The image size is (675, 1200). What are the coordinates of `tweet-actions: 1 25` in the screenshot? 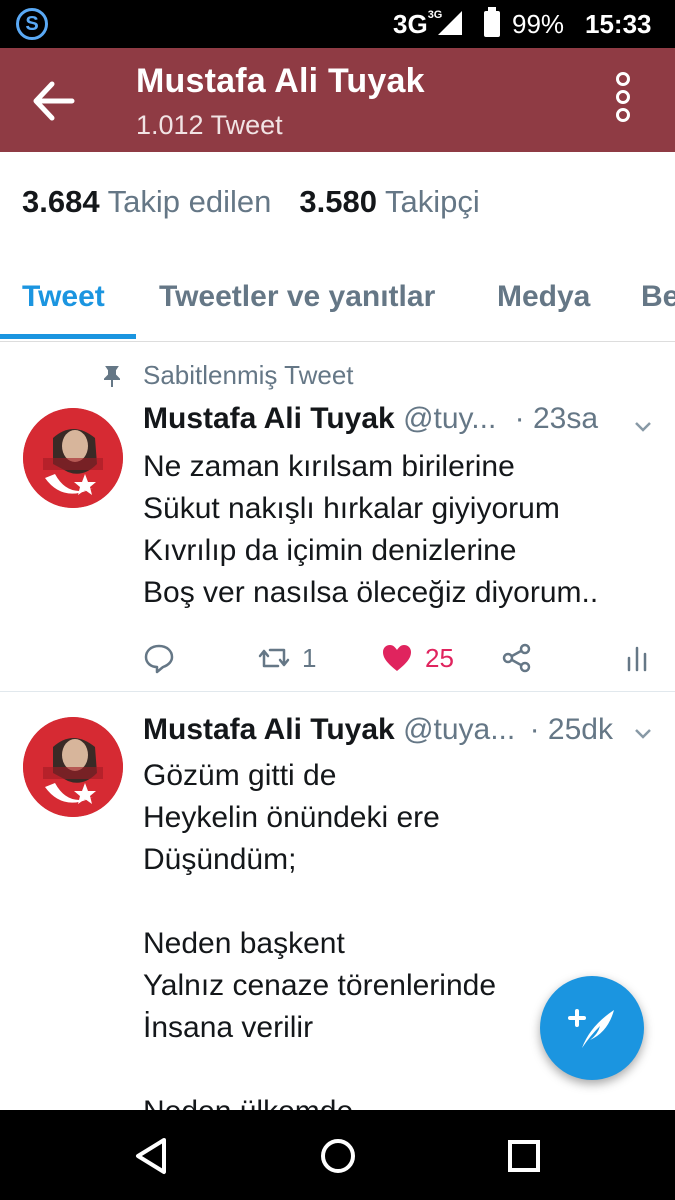 It's located at (403, 658).